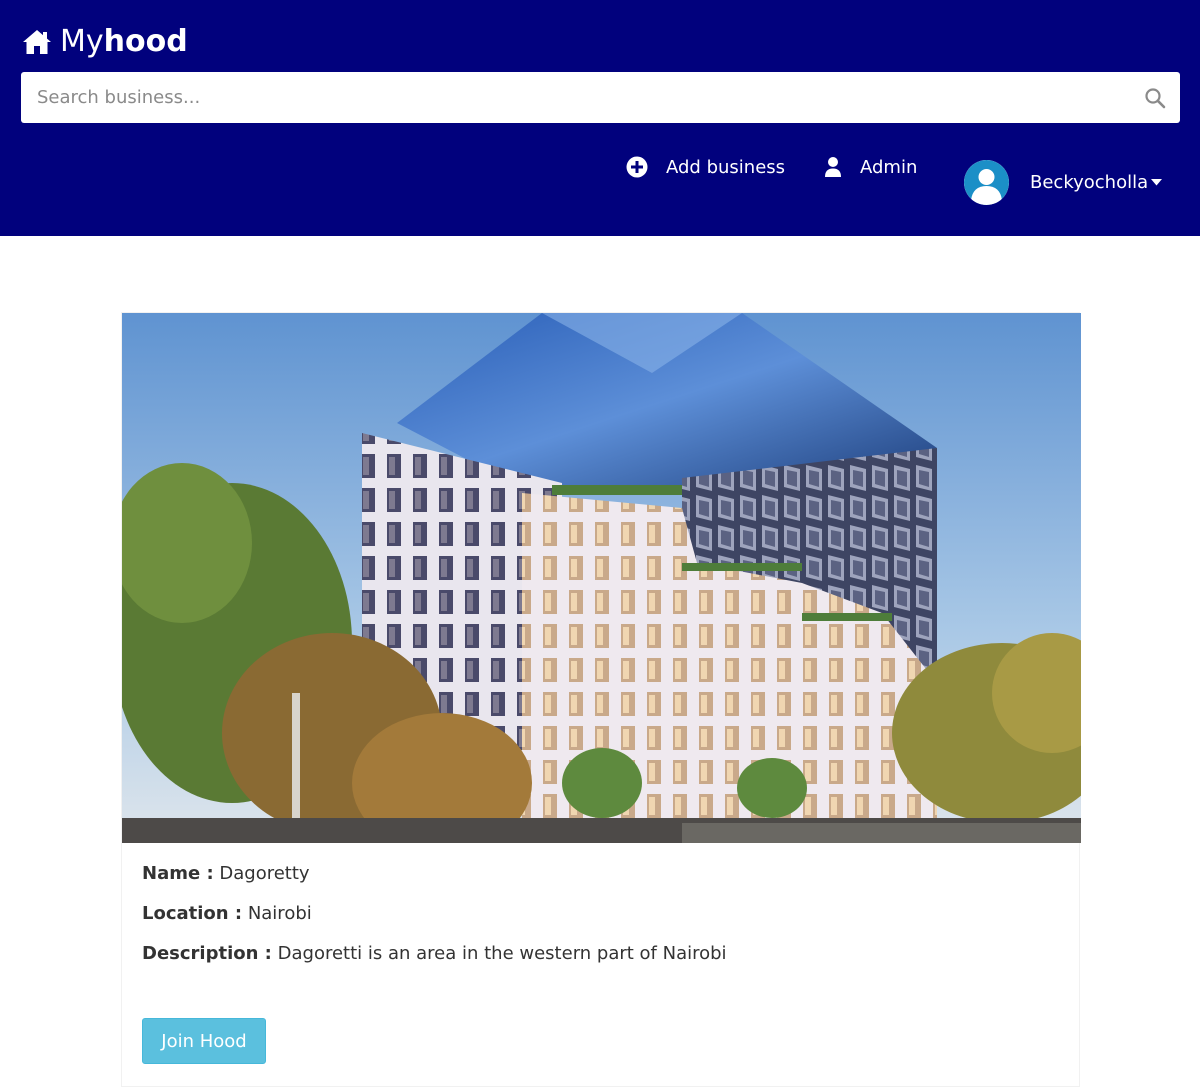 This screenshot has width=1200, height=1087. I want to click on hood-name-line: Name : Dagoretty, so click(226, 873).